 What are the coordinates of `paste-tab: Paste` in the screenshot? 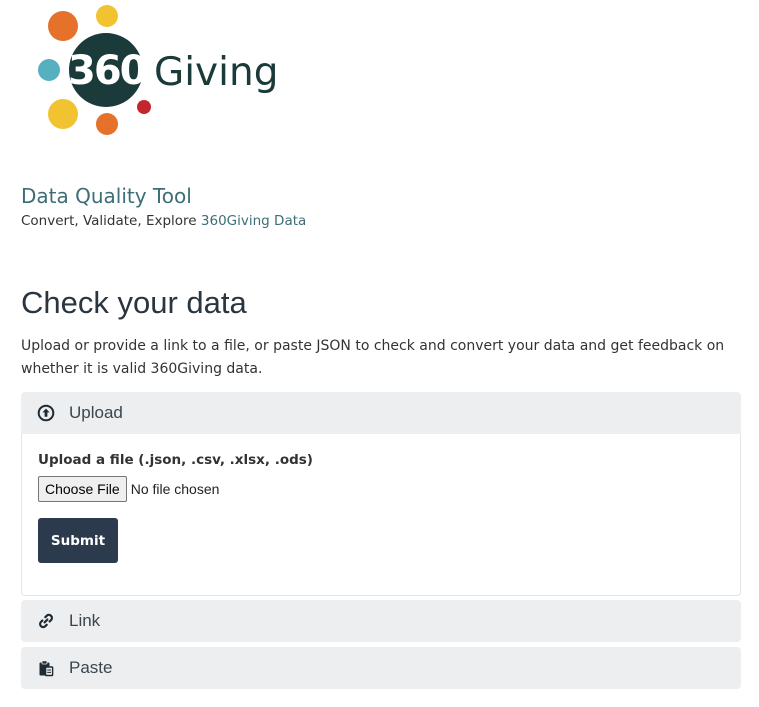 It's located at (381, 668).